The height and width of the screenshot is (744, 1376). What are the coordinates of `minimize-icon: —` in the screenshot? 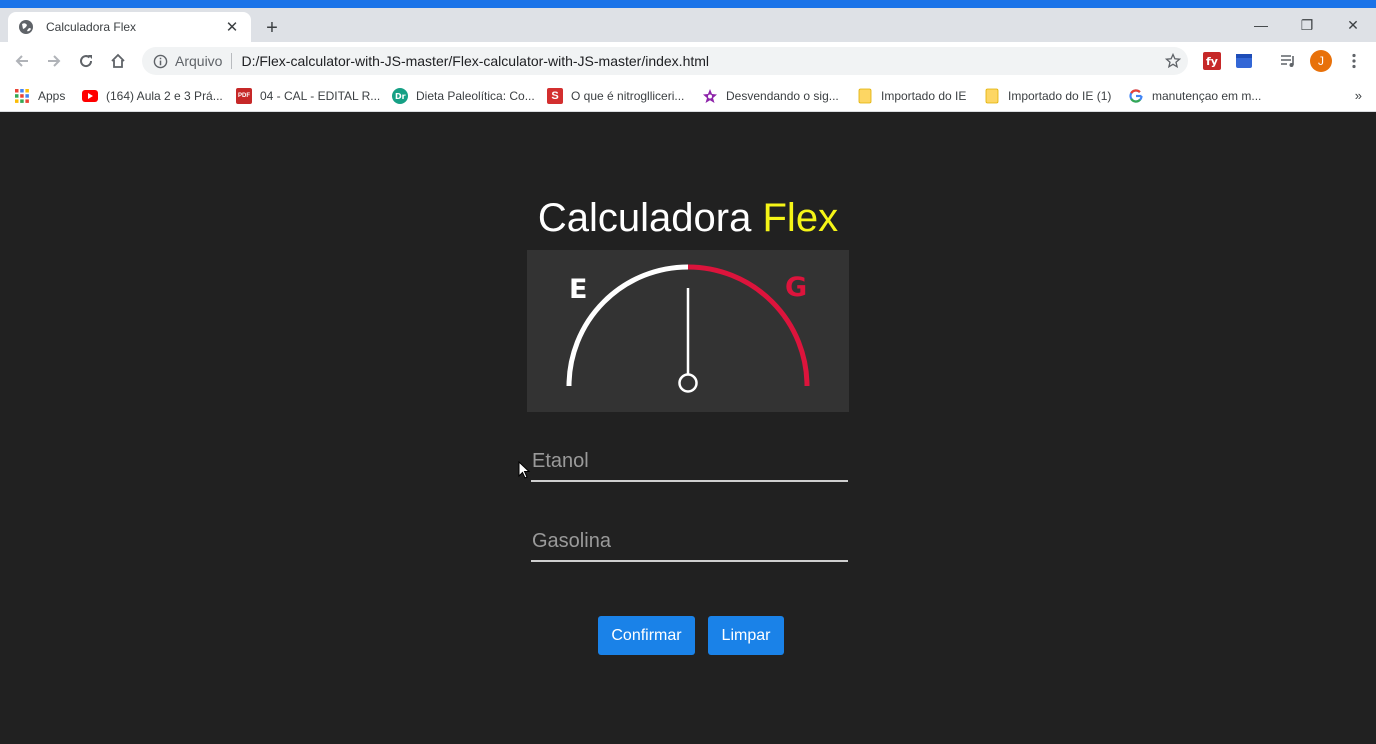 It's located at (1261, 25).